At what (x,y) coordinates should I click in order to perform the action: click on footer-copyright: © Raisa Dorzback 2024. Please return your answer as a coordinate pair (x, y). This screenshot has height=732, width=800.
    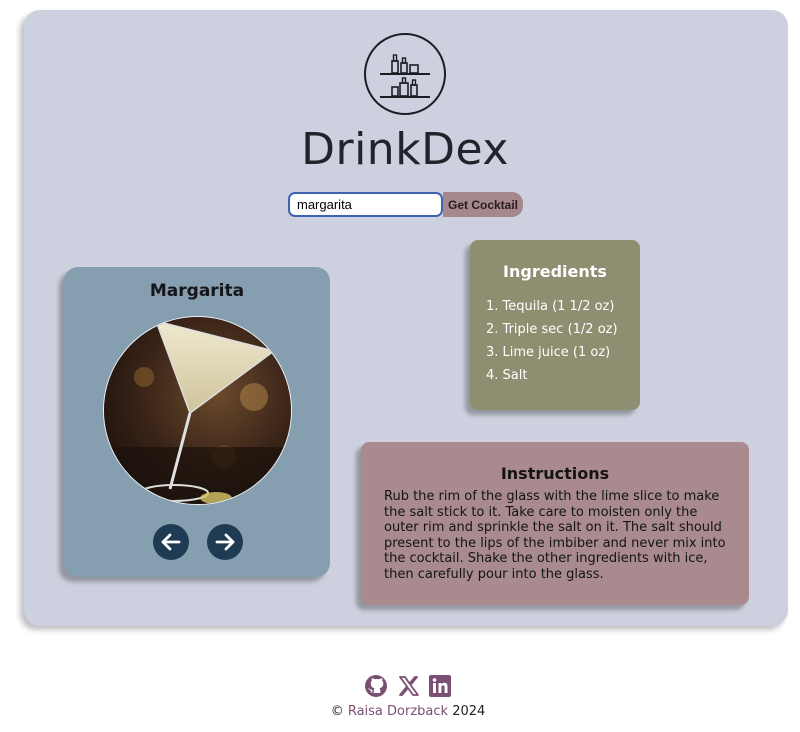
    Looking at the image, I should click on (400, 711).